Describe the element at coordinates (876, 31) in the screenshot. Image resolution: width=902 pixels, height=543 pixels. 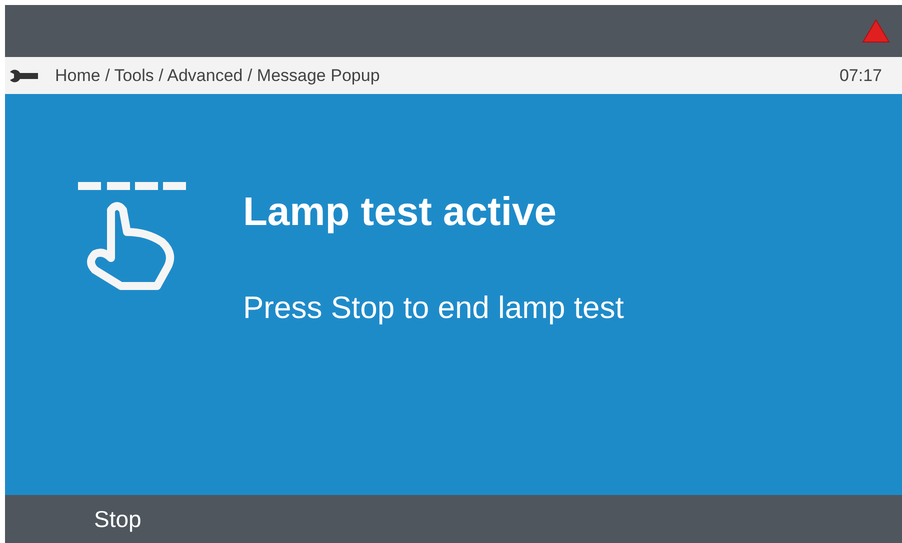
I see `warning-icon` at that location.